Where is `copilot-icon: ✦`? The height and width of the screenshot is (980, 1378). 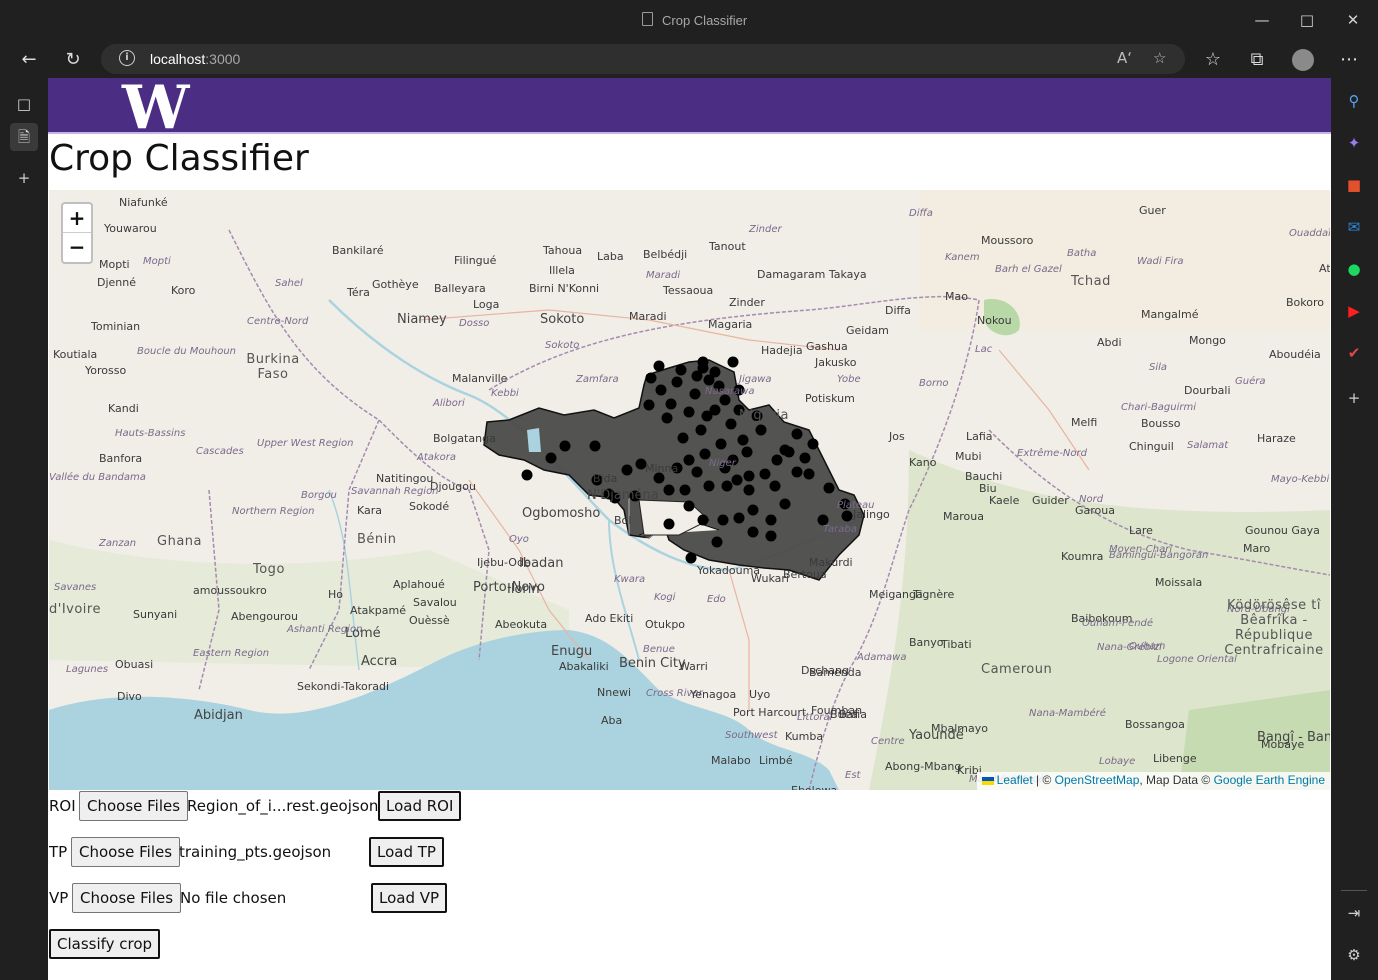 copilot-icon: ✦ is located at coordinates (1354, 143).